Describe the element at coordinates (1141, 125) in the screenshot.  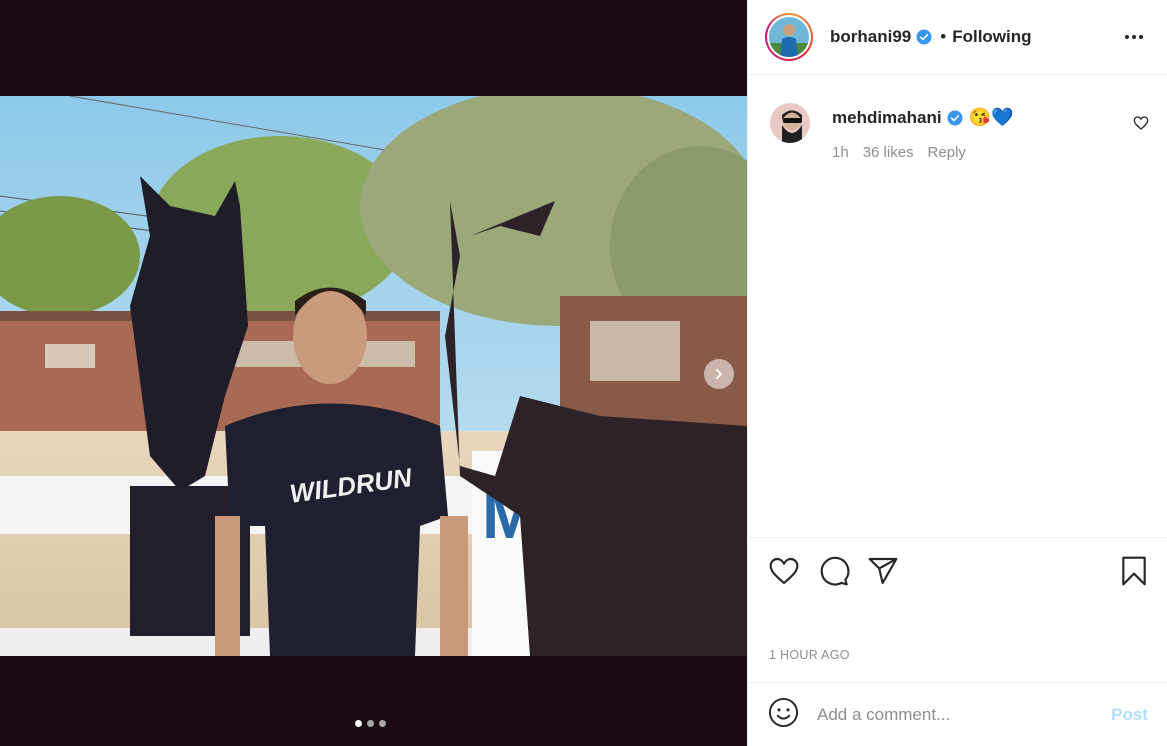
I see `comment-like-heart-icon` at that location.